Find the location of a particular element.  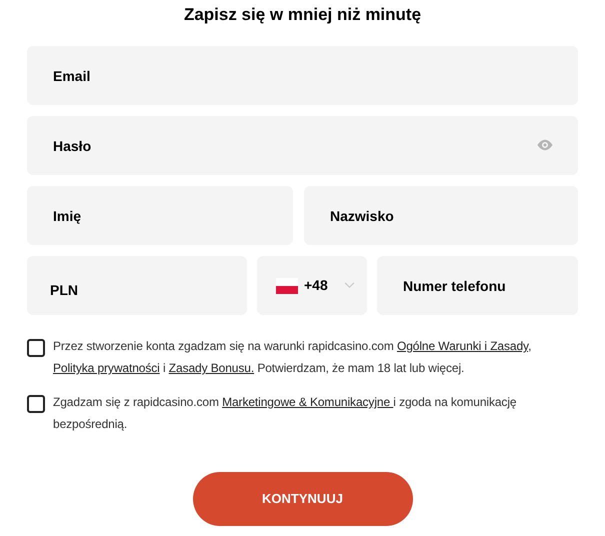

terms-link: Zasady Bonusu. is located at coordinates (211, 368).